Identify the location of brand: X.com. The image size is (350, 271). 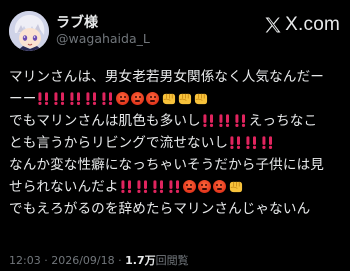
(301, 25).